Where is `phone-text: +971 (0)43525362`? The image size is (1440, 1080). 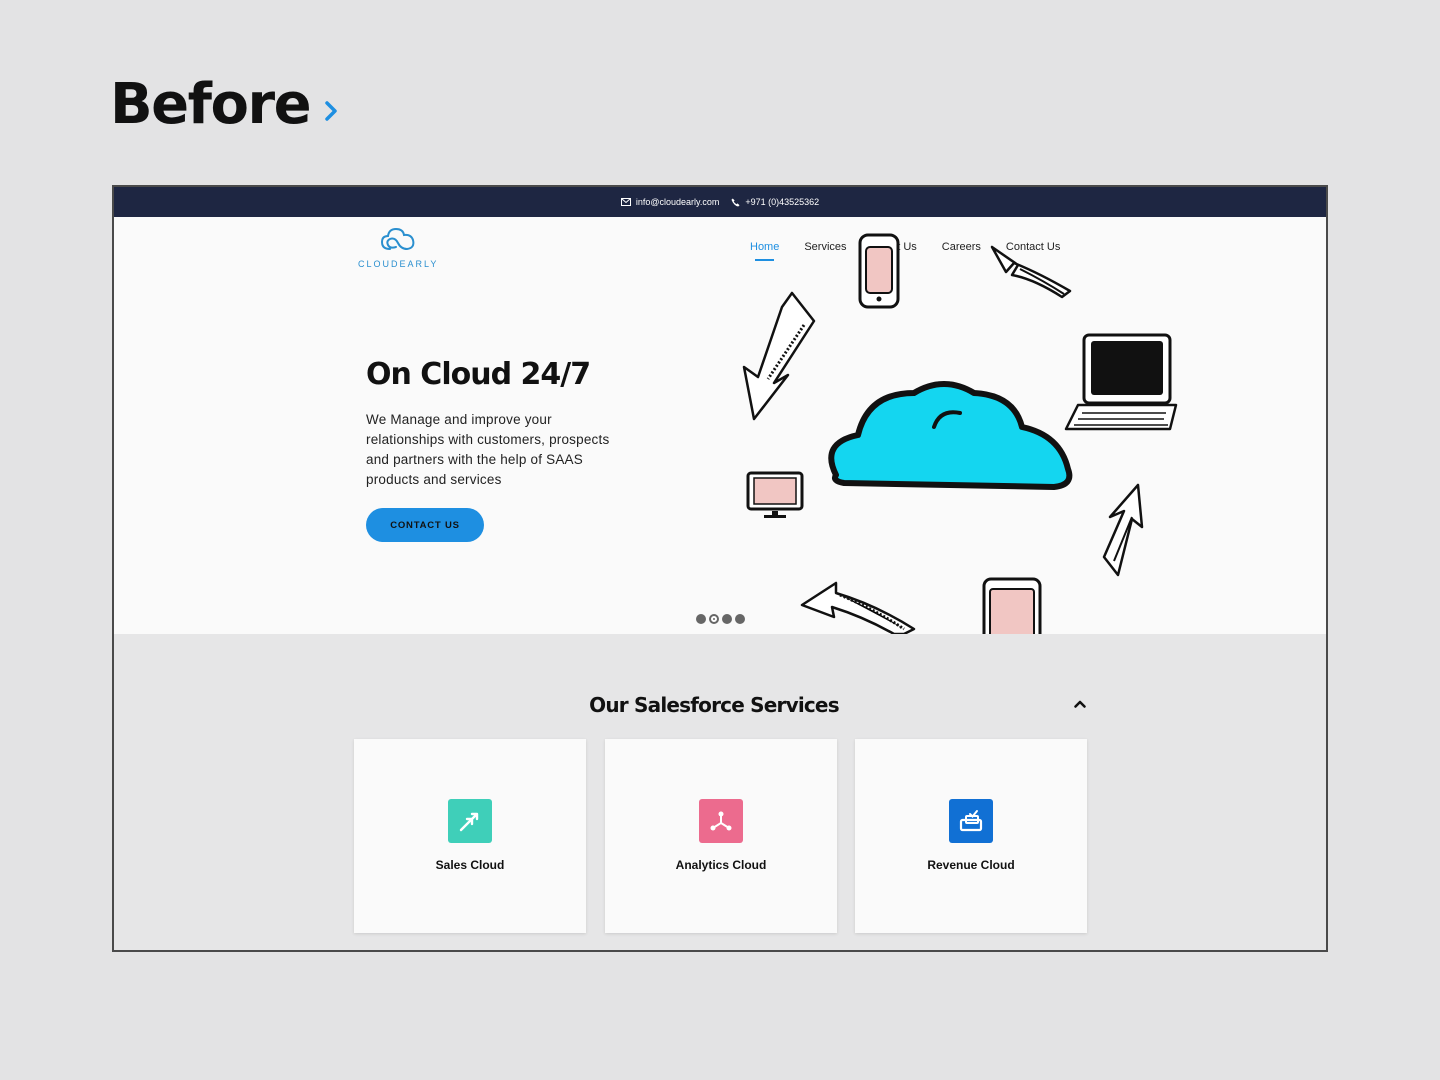
phone-text: +971 (0)43525362 is located at coordinates (782, 202).